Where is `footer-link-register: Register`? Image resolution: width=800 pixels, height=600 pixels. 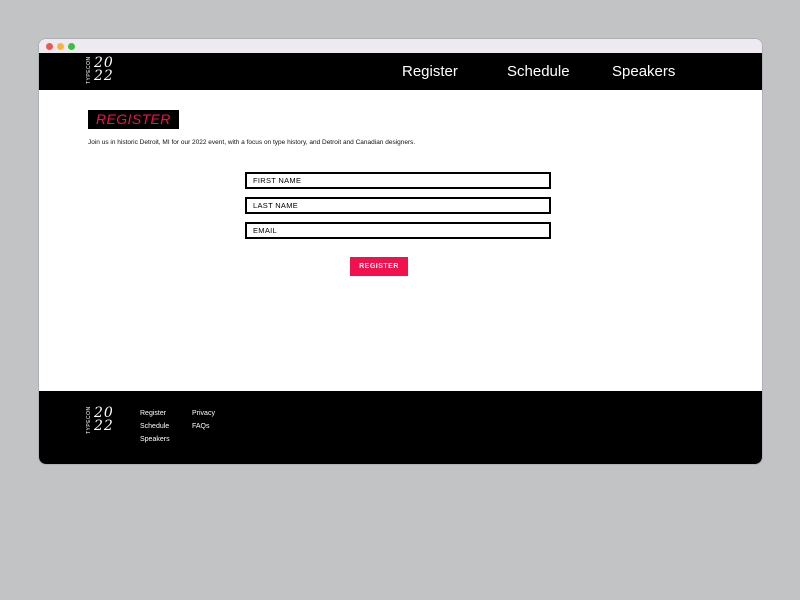 footer-link-register: Register is located at coordinates (155, 413).